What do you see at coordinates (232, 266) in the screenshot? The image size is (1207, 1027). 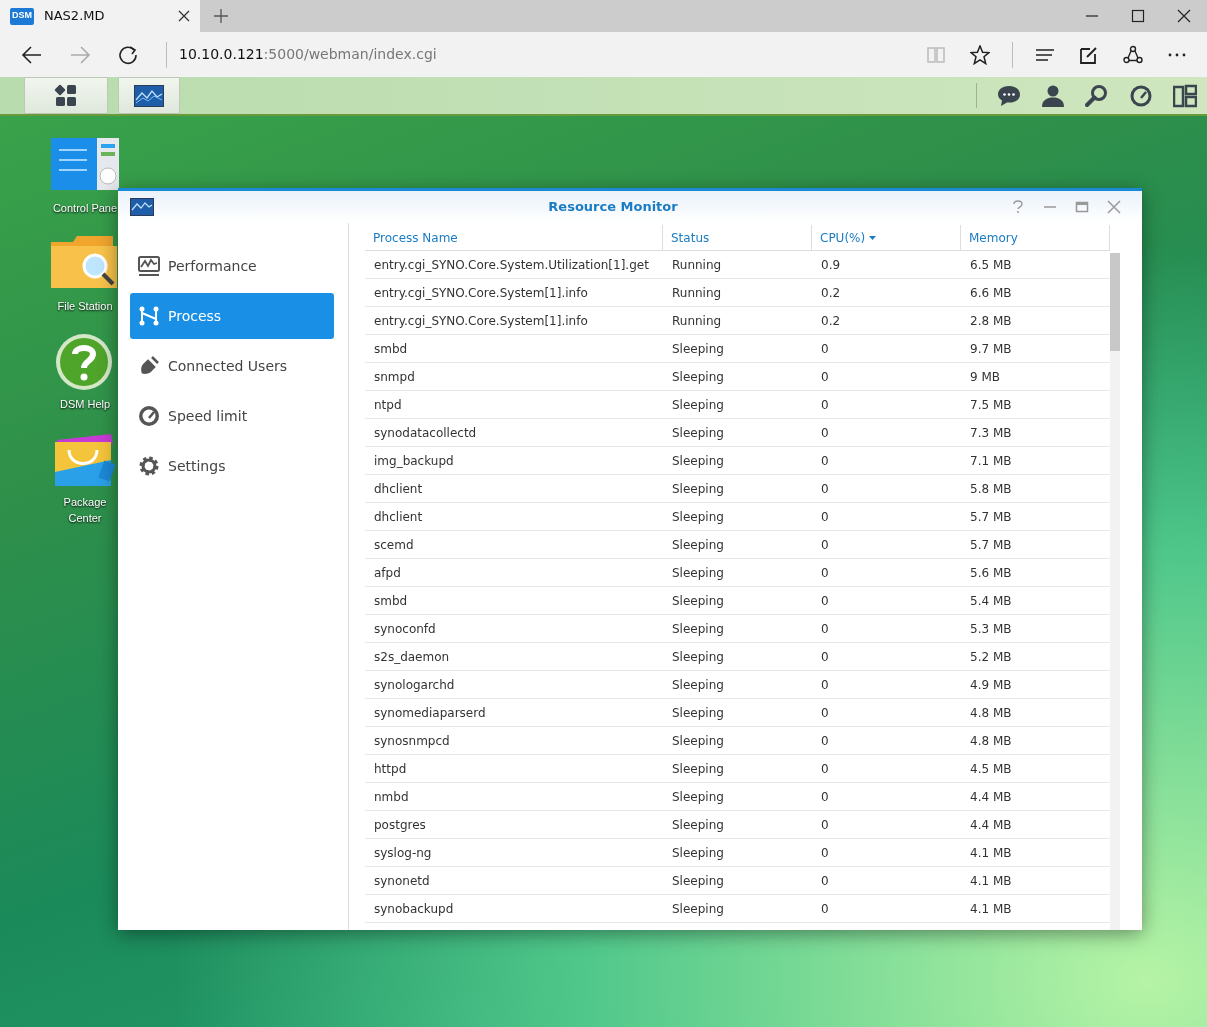 I see `sidebar-item: Performance` at bounding box center [232, 266].